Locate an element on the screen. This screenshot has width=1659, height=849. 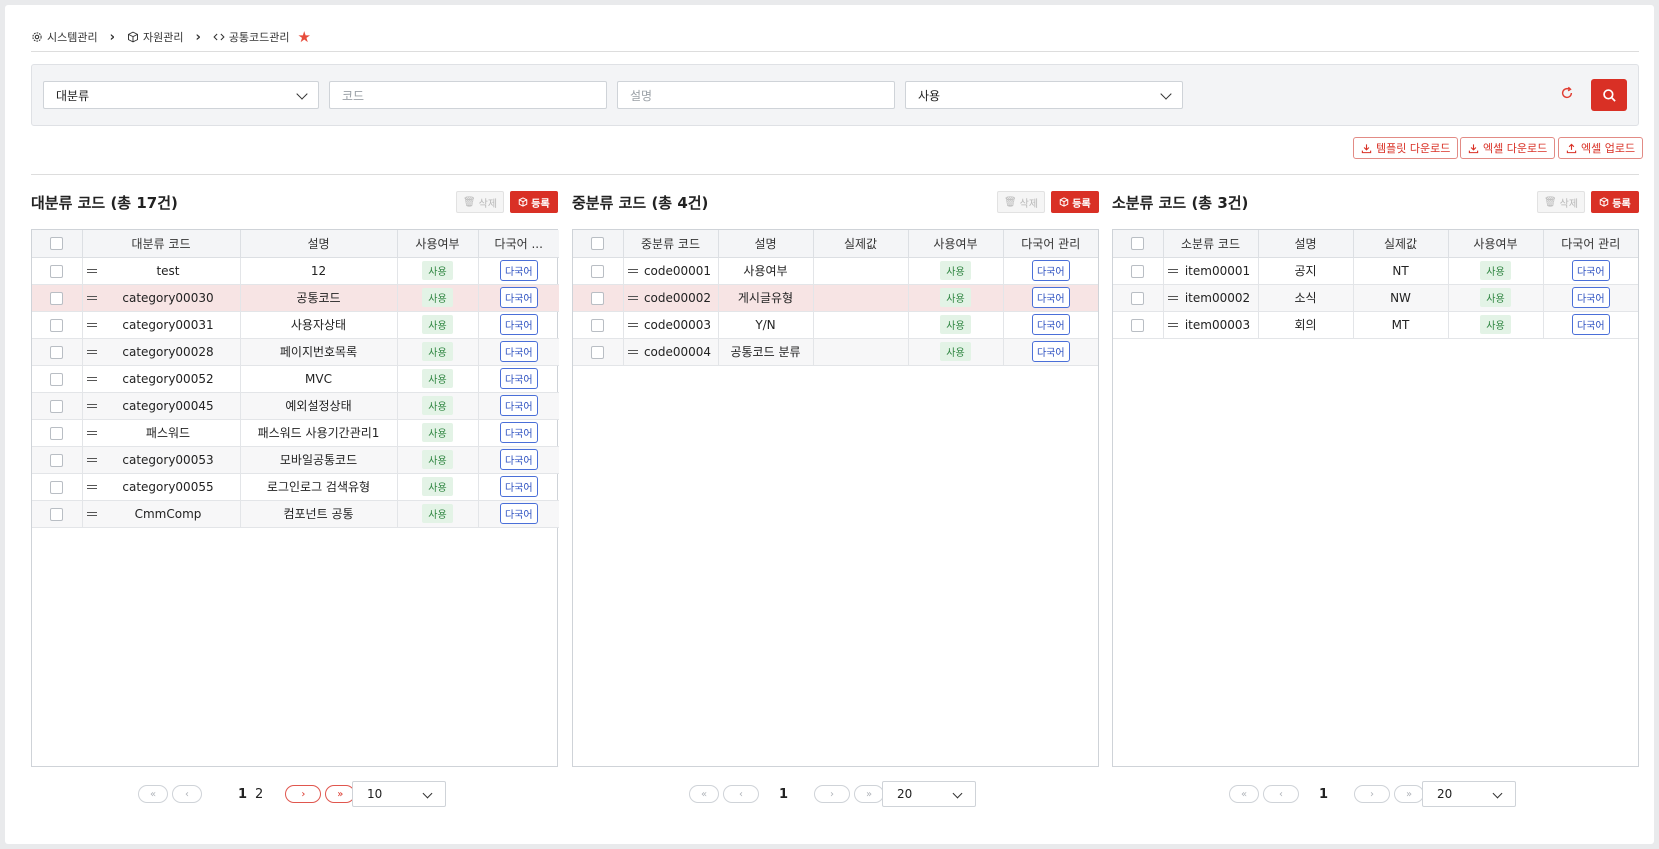
column-header: 대분류 코드 is located at coordinates (161, 244).